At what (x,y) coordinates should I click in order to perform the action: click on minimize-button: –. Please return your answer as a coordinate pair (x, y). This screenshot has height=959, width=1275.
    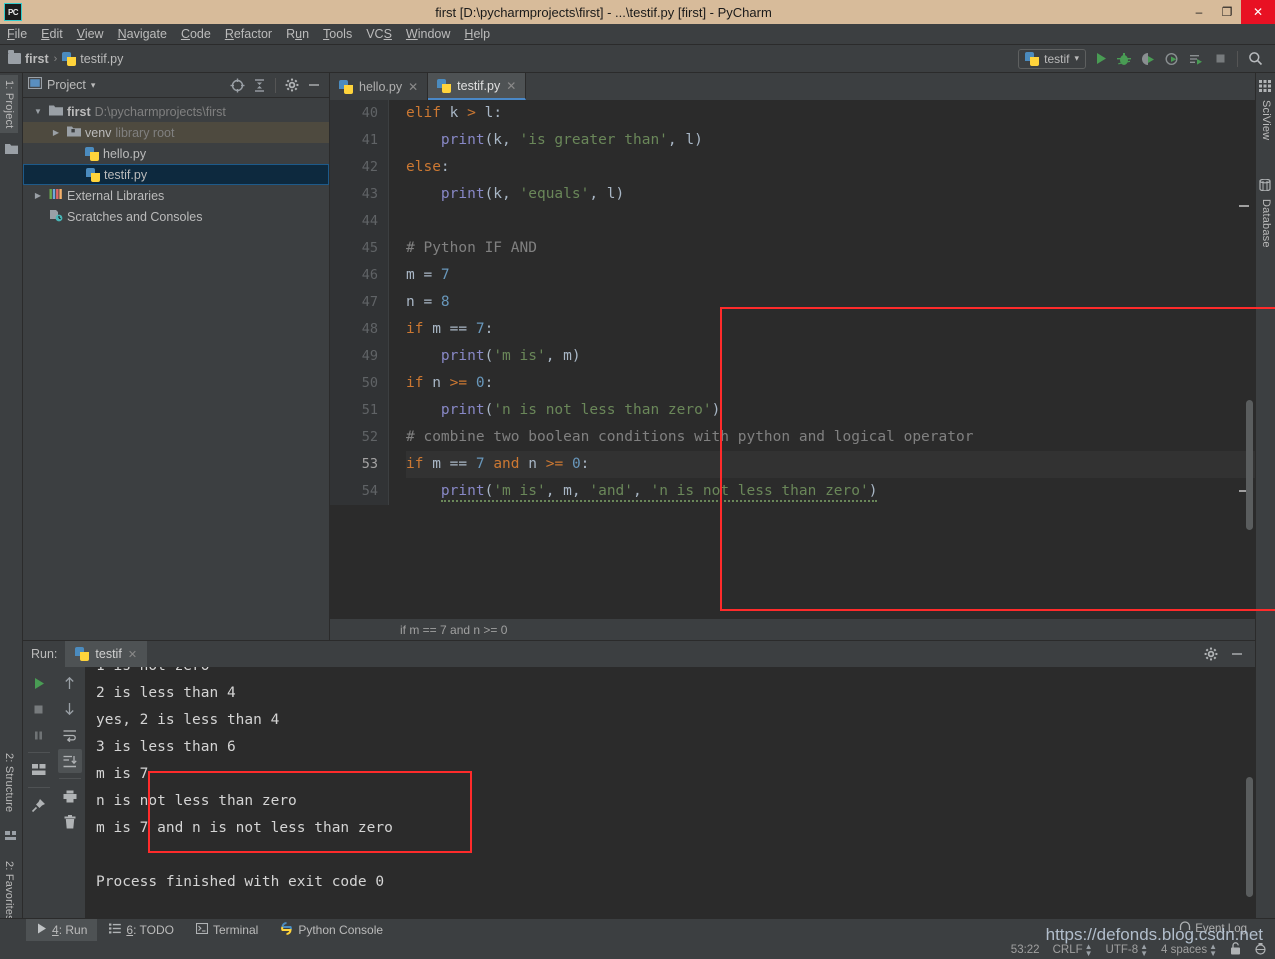
    Looking at the image, I should click on (1199, 12).